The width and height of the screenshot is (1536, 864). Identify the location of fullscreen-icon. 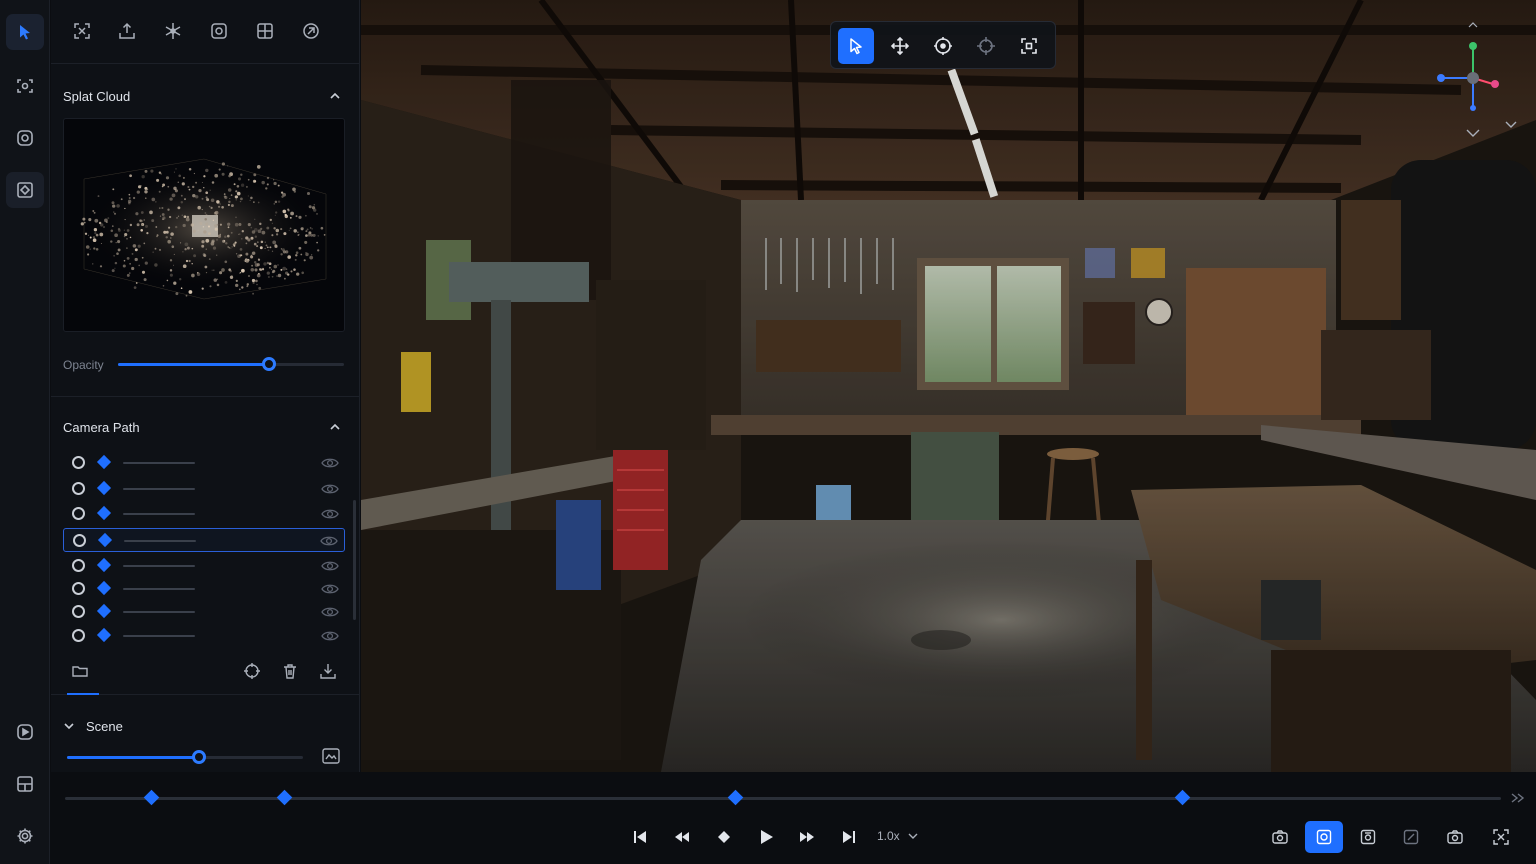
(1501, 837).